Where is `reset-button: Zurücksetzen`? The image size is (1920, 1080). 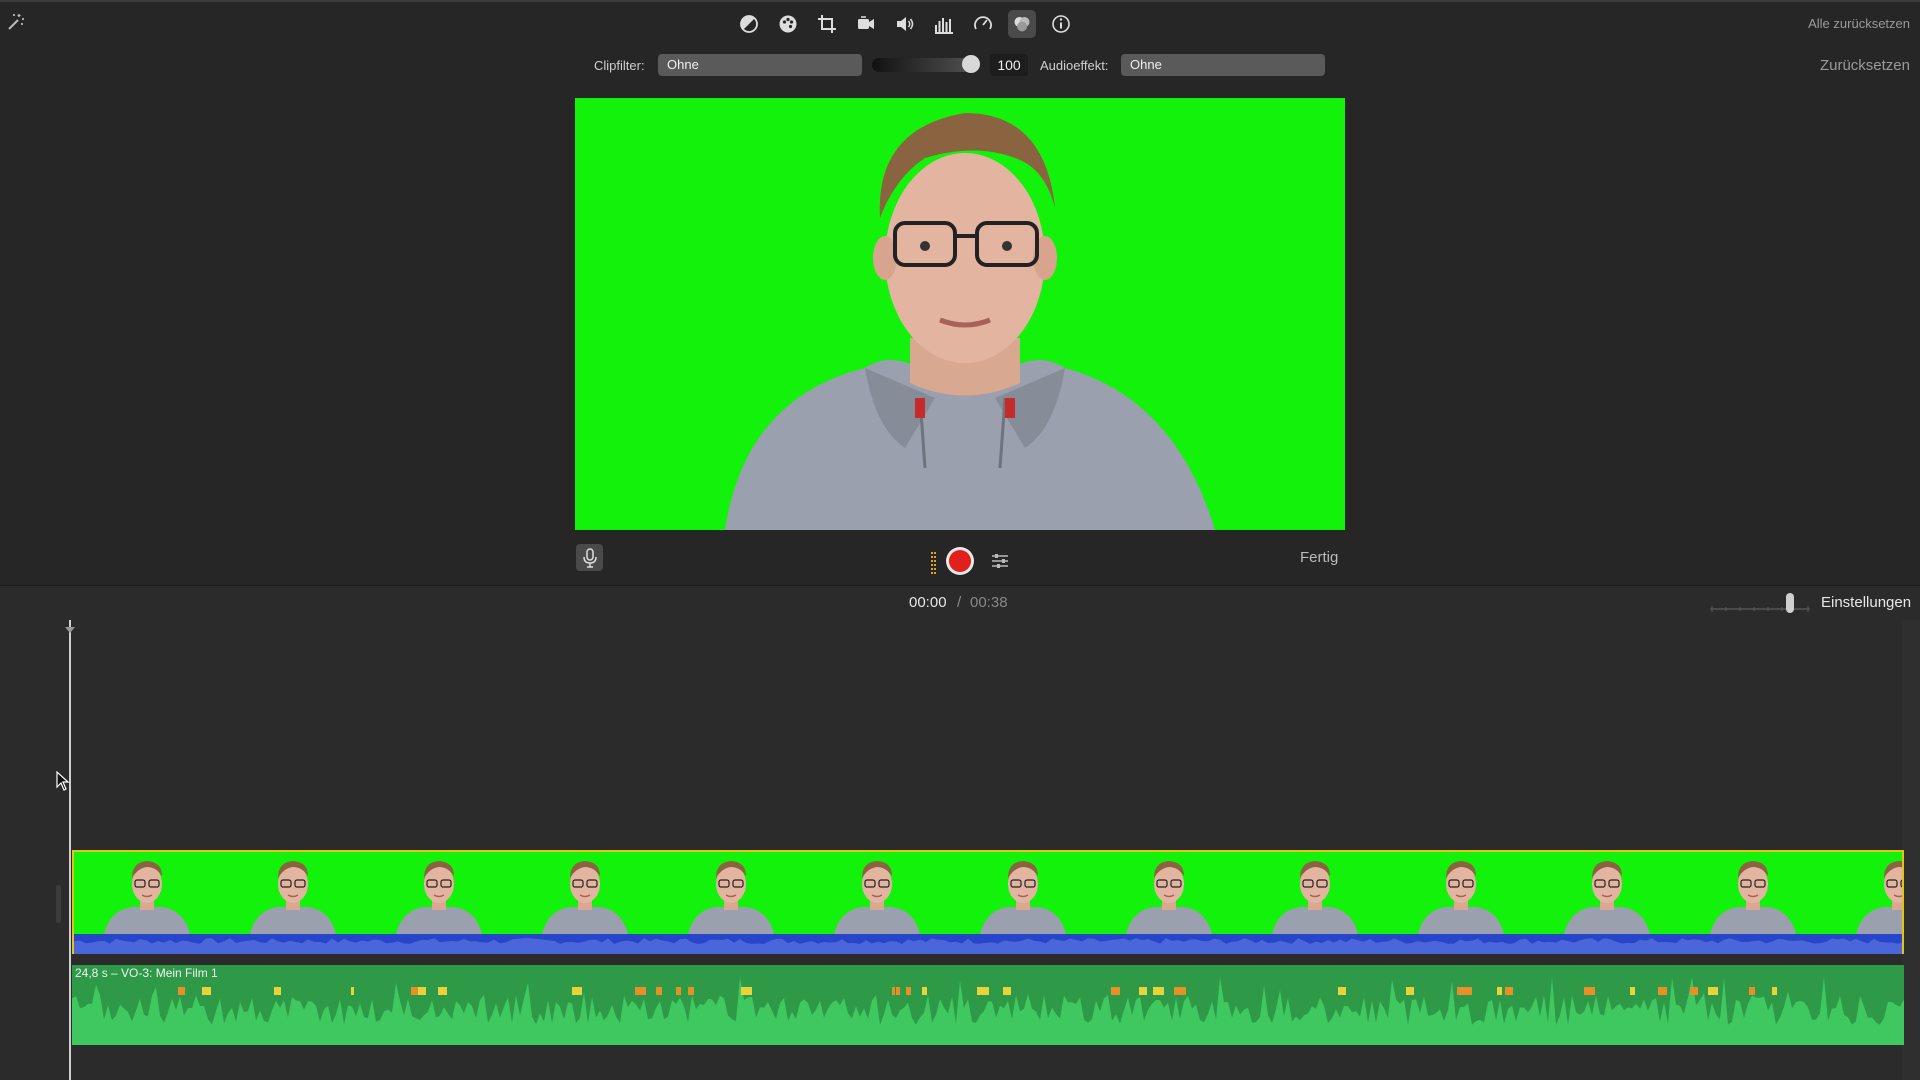 reset-button: Zurücksetzen is located at coordinates (1865, 65).